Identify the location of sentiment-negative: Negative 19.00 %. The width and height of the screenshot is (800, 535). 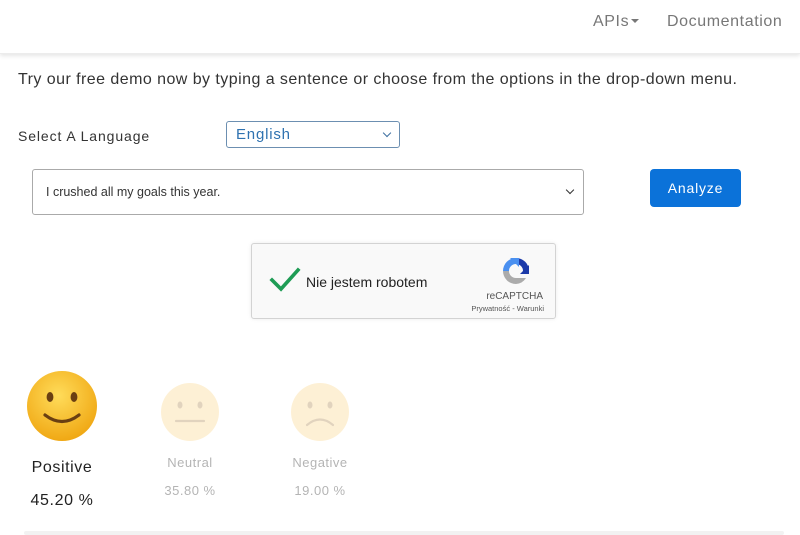
(320, 440).